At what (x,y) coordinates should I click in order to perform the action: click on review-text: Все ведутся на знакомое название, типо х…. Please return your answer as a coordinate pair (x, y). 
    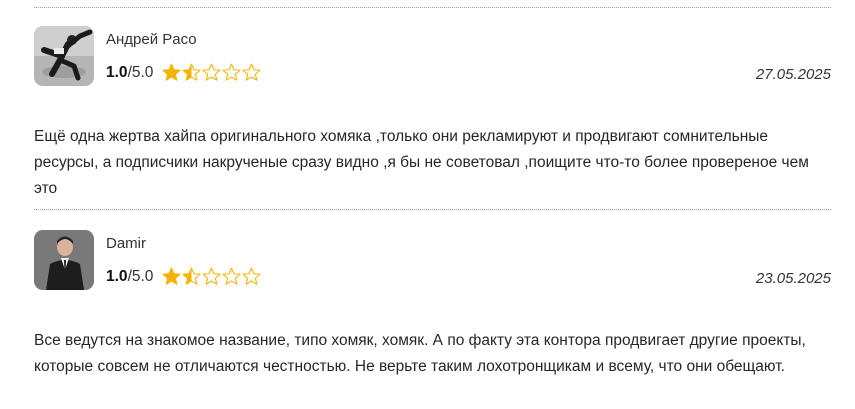
    Looking at the image, I should click on (420, 353).